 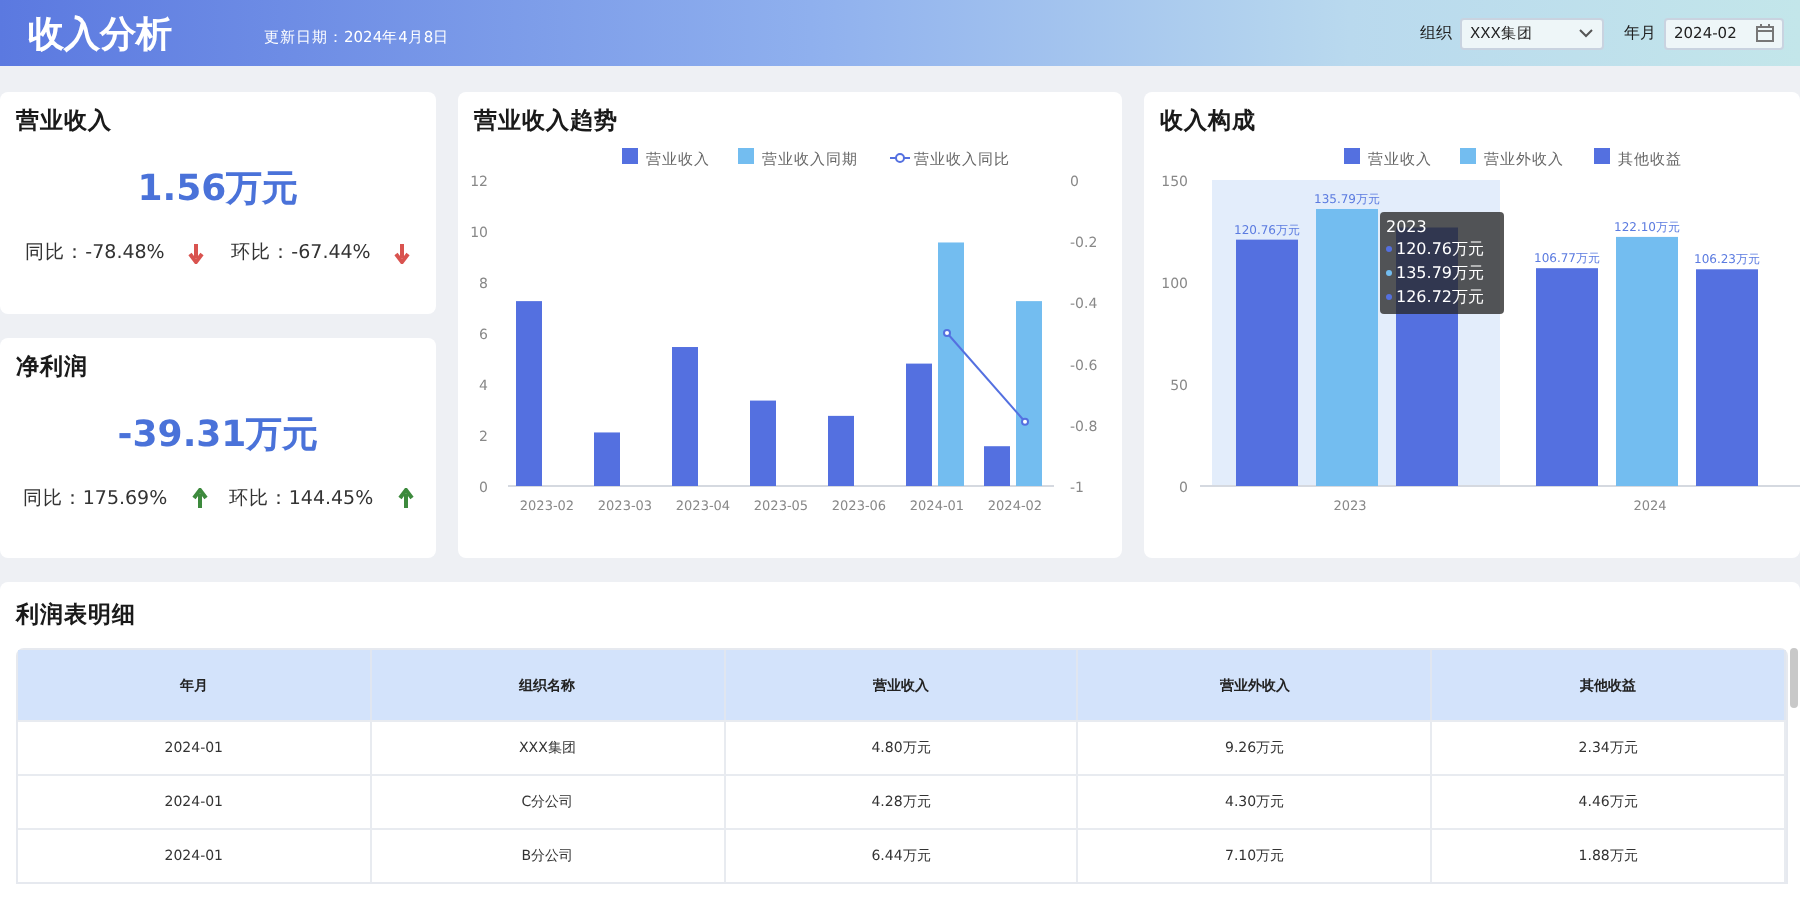 I want to click on calendar-icon, so click(x=1765, y=33).